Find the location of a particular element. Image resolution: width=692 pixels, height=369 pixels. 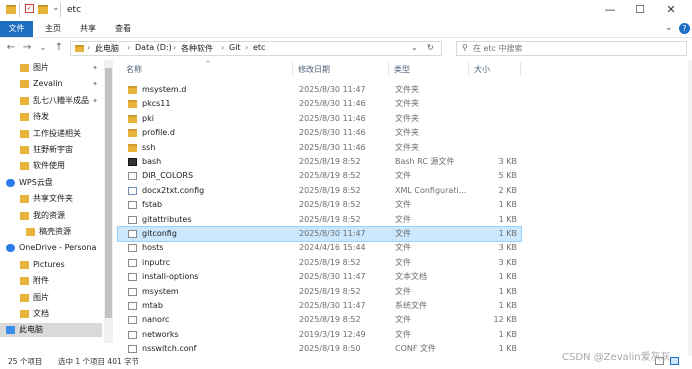

tab-home: 主页 is located at coordinates (53, 29).